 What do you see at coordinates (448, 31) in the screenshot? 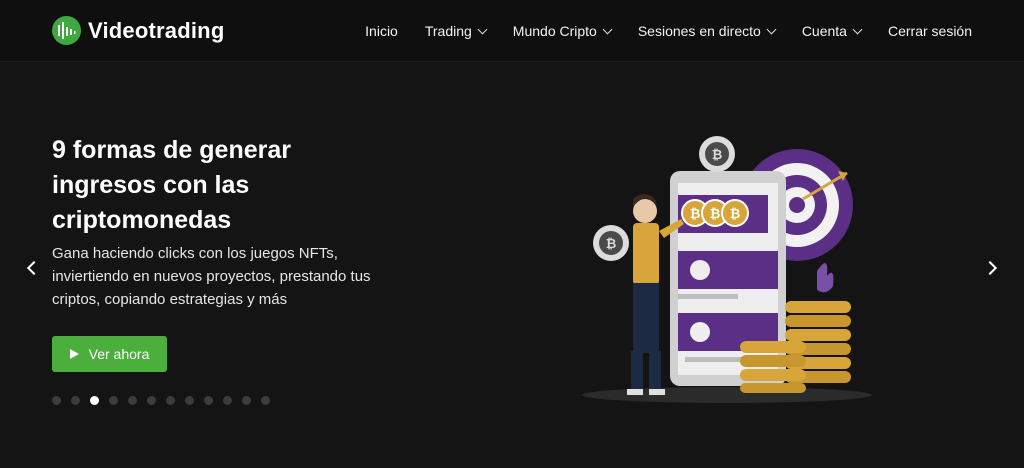
I see `nav-item-label: Trading` at bounding box center [448, 31].